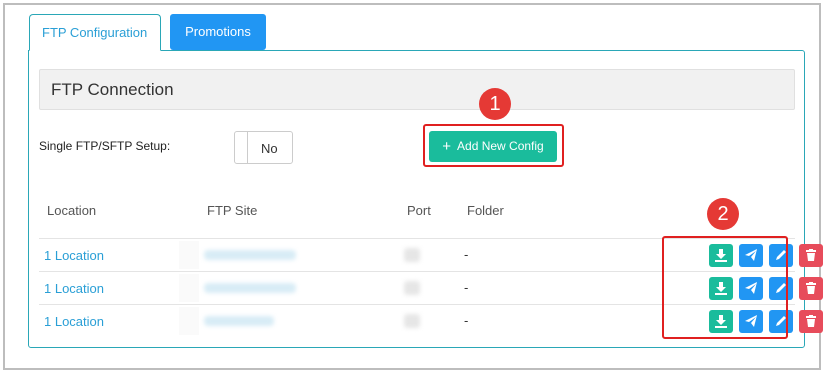 The image size is (824, 373). What do you see at coordinates (232, 210) in the screenshot?
I see `column-header-ftp-site: FTP Site` at bounding box center [232, 210].